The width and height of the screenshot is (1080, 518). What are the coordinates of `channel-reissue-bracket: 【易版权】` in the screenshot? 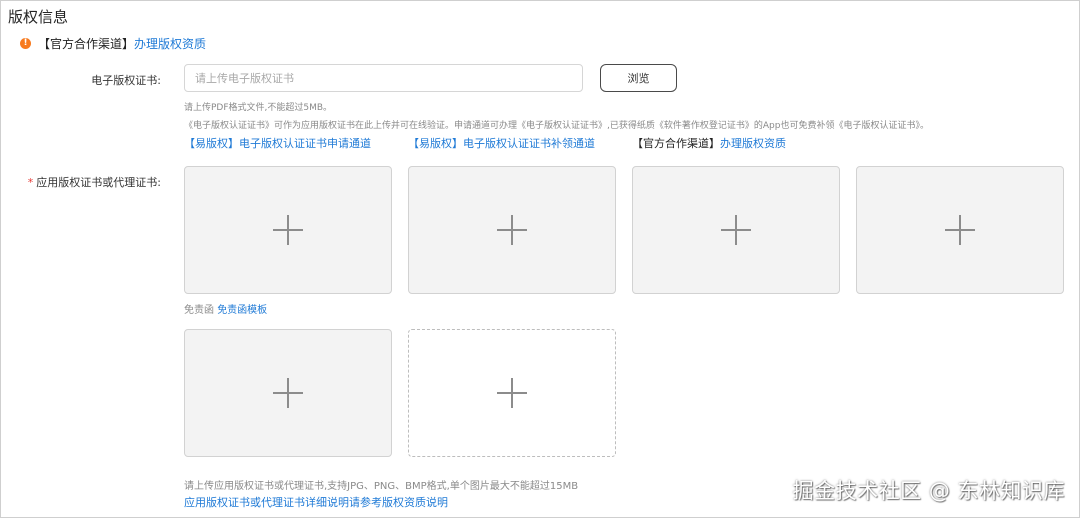 It's located at (435, 143).